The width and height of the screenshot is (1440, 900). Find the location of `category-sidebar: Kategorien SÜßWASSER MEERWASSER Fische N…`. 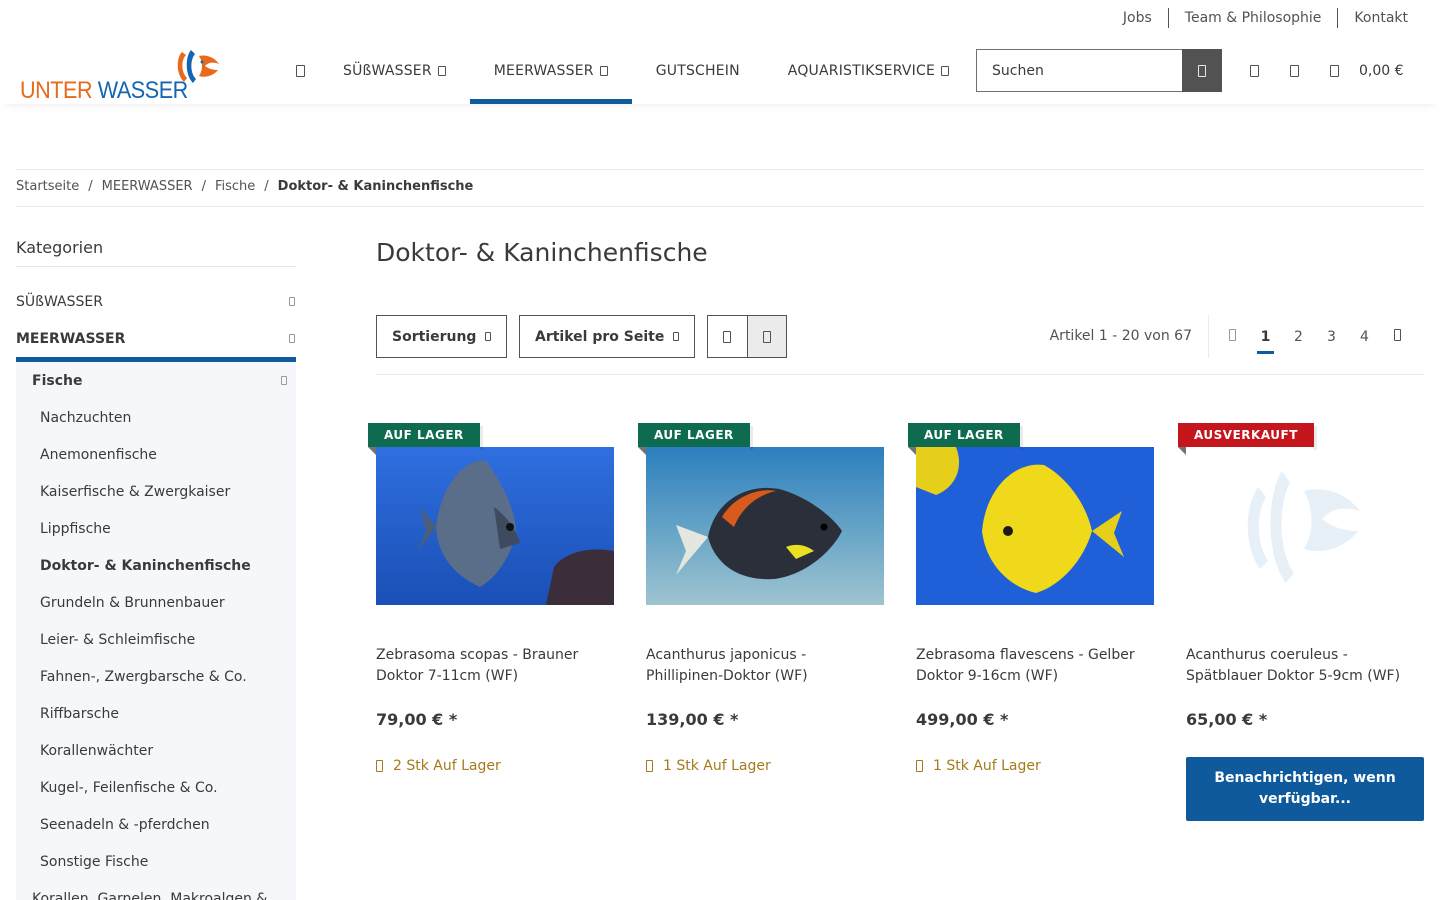

category-sidebar: Kategorien SÜßWASSER MEERWASSER Fische N… is located at coordinates (156, 569).